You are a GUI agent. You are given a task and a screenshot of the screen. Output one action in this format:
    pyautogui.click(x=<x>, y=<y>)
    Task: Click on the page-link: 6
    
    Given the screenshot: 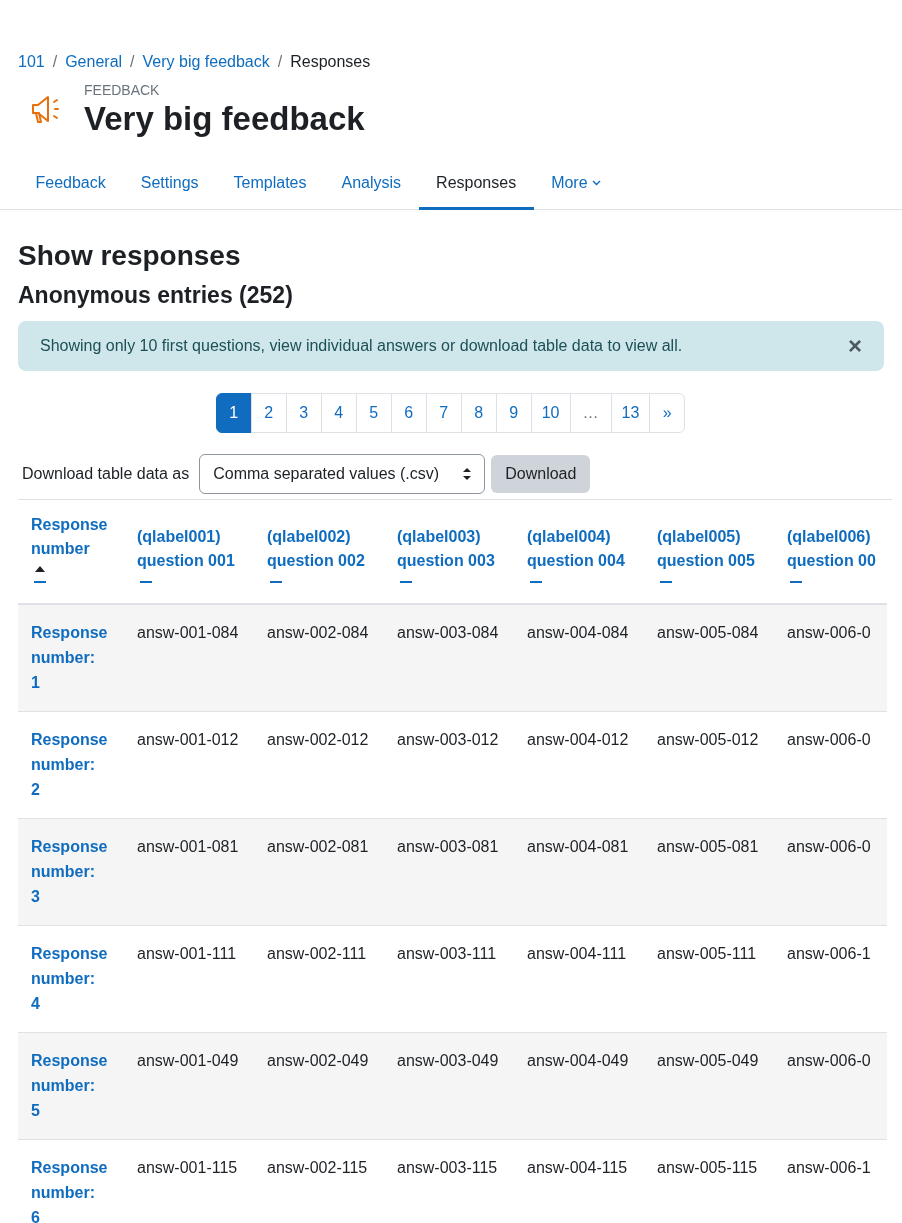 What is the action you would take?
    pyautogui.click(x=408, y=413)
    